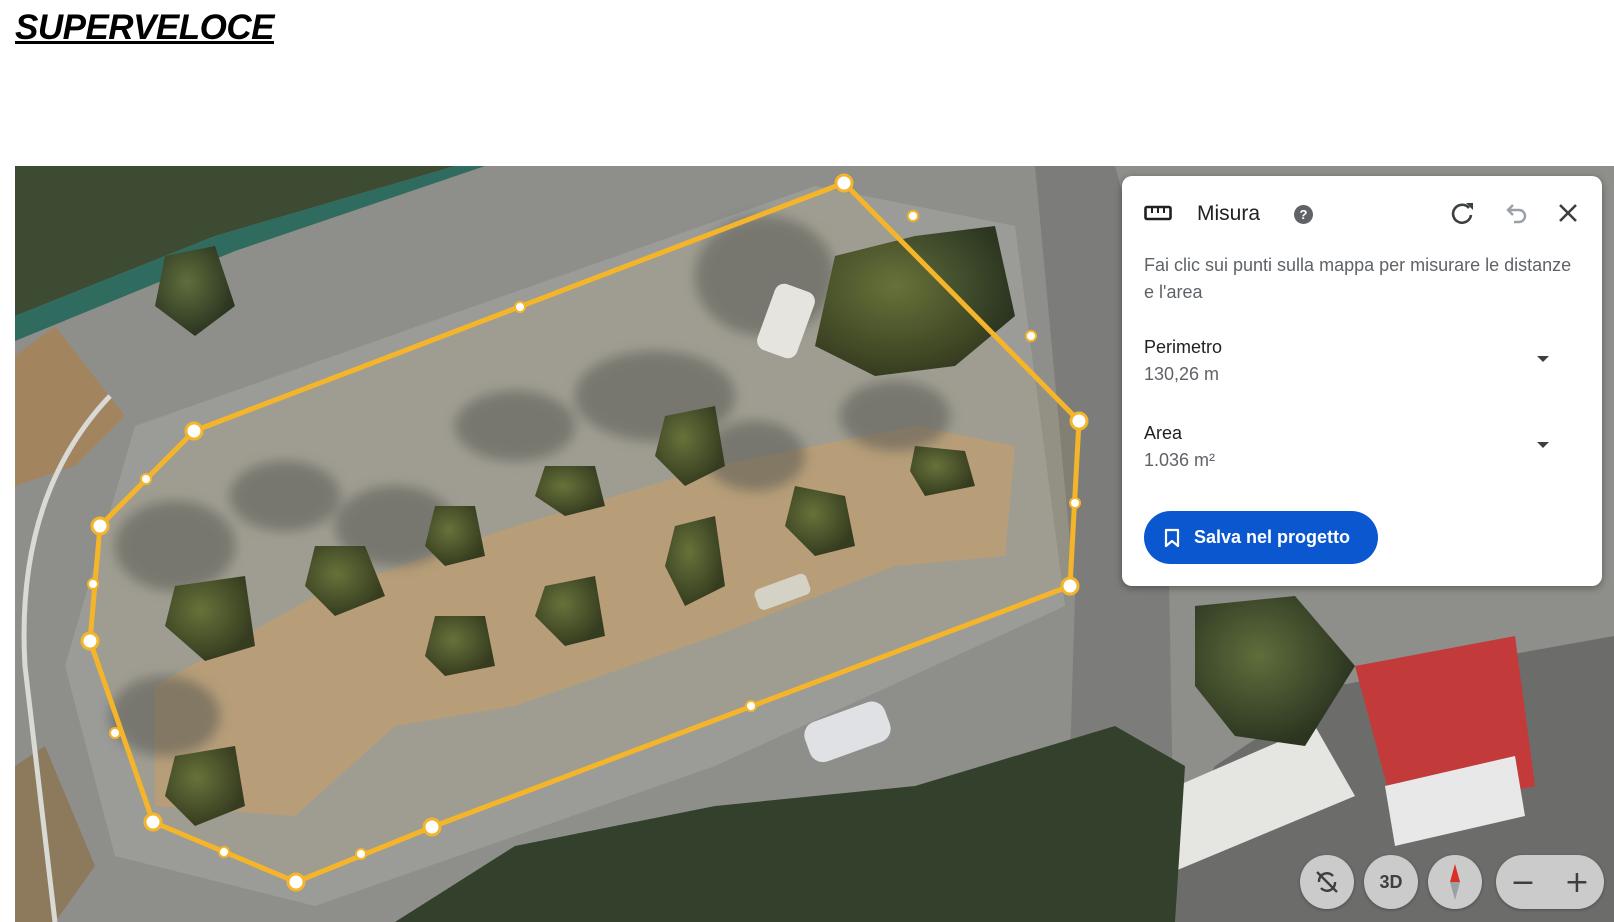 The width and height of the screenshot is (1614, 922). What do you see at coordinates (145, 27) in the screenshot?
I see `document-title: SUPERVELOCE` at bounding box center [145, 27].